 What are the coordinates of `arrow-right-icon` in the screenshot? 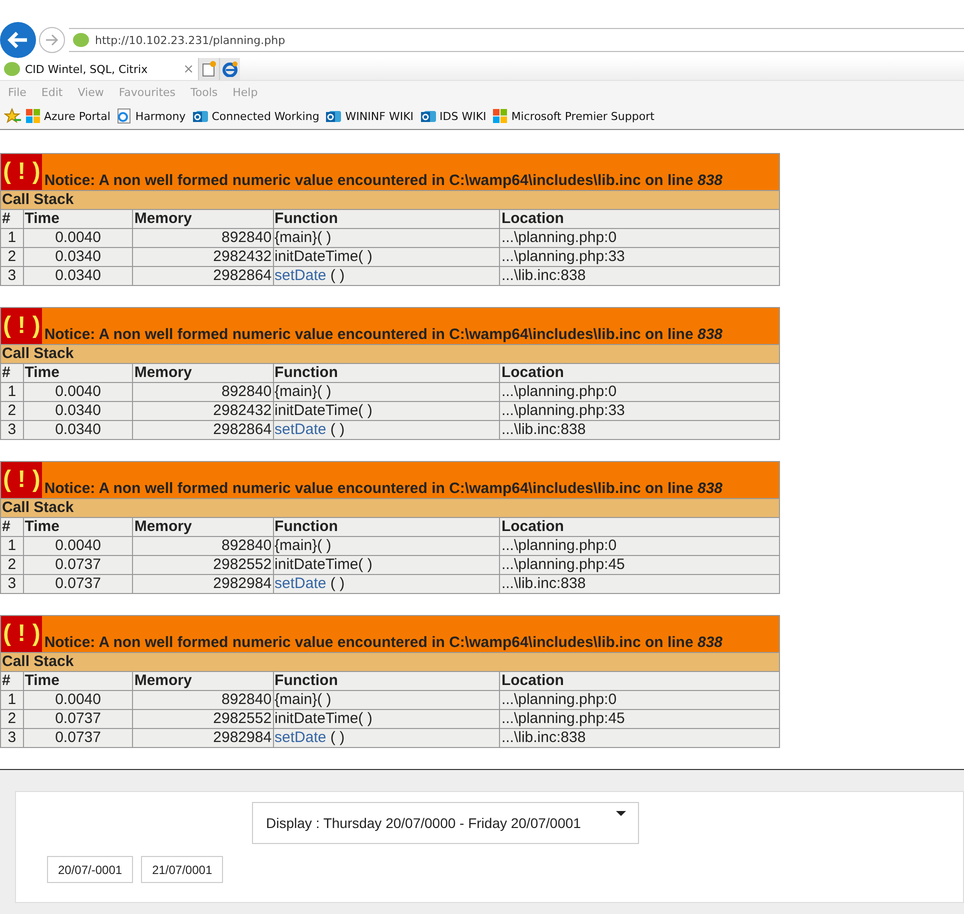 It's located at (52, 40).